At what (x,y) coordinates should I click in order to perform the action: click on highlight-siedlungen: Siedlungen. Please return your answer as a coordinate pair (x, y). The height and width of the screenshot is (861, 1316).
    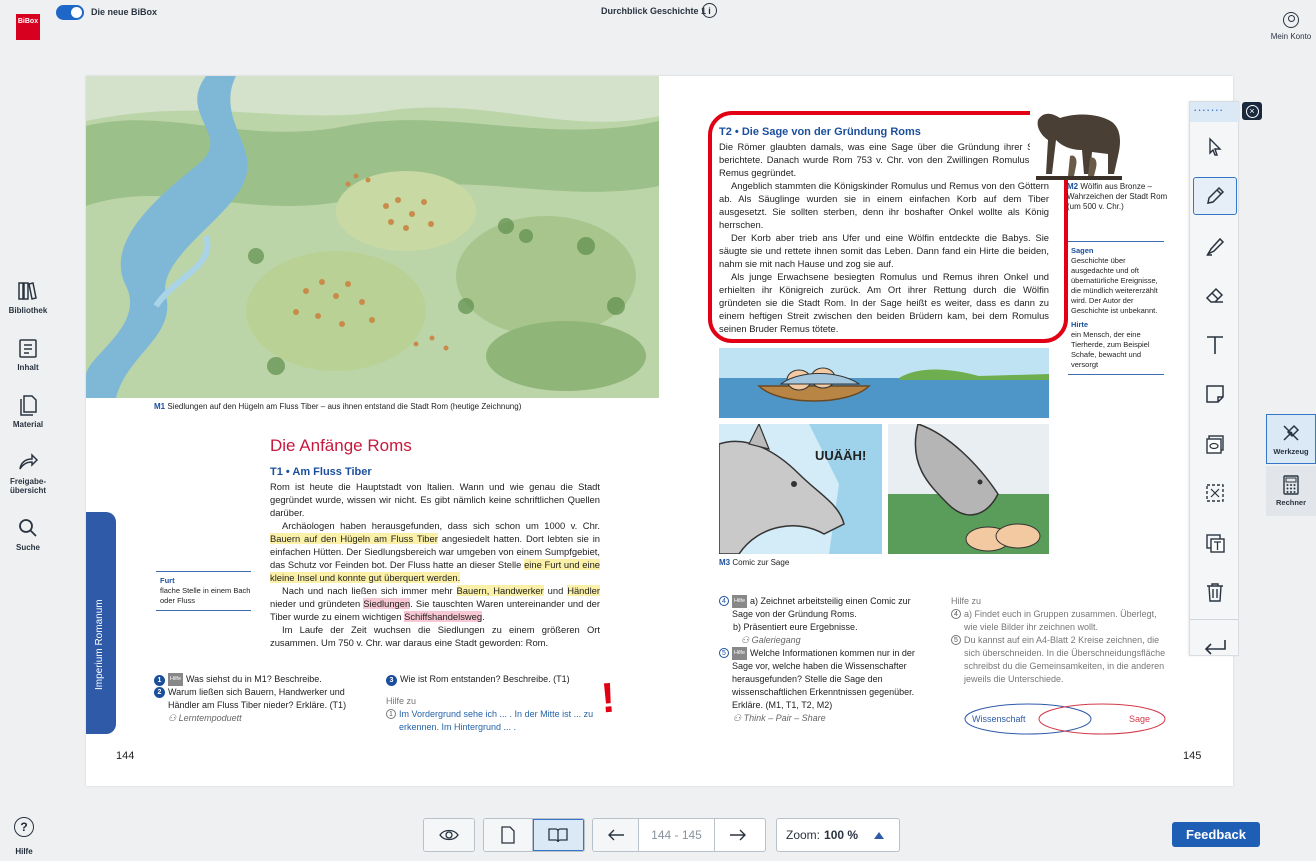
    Looking at the image, I should click on (387, 603).